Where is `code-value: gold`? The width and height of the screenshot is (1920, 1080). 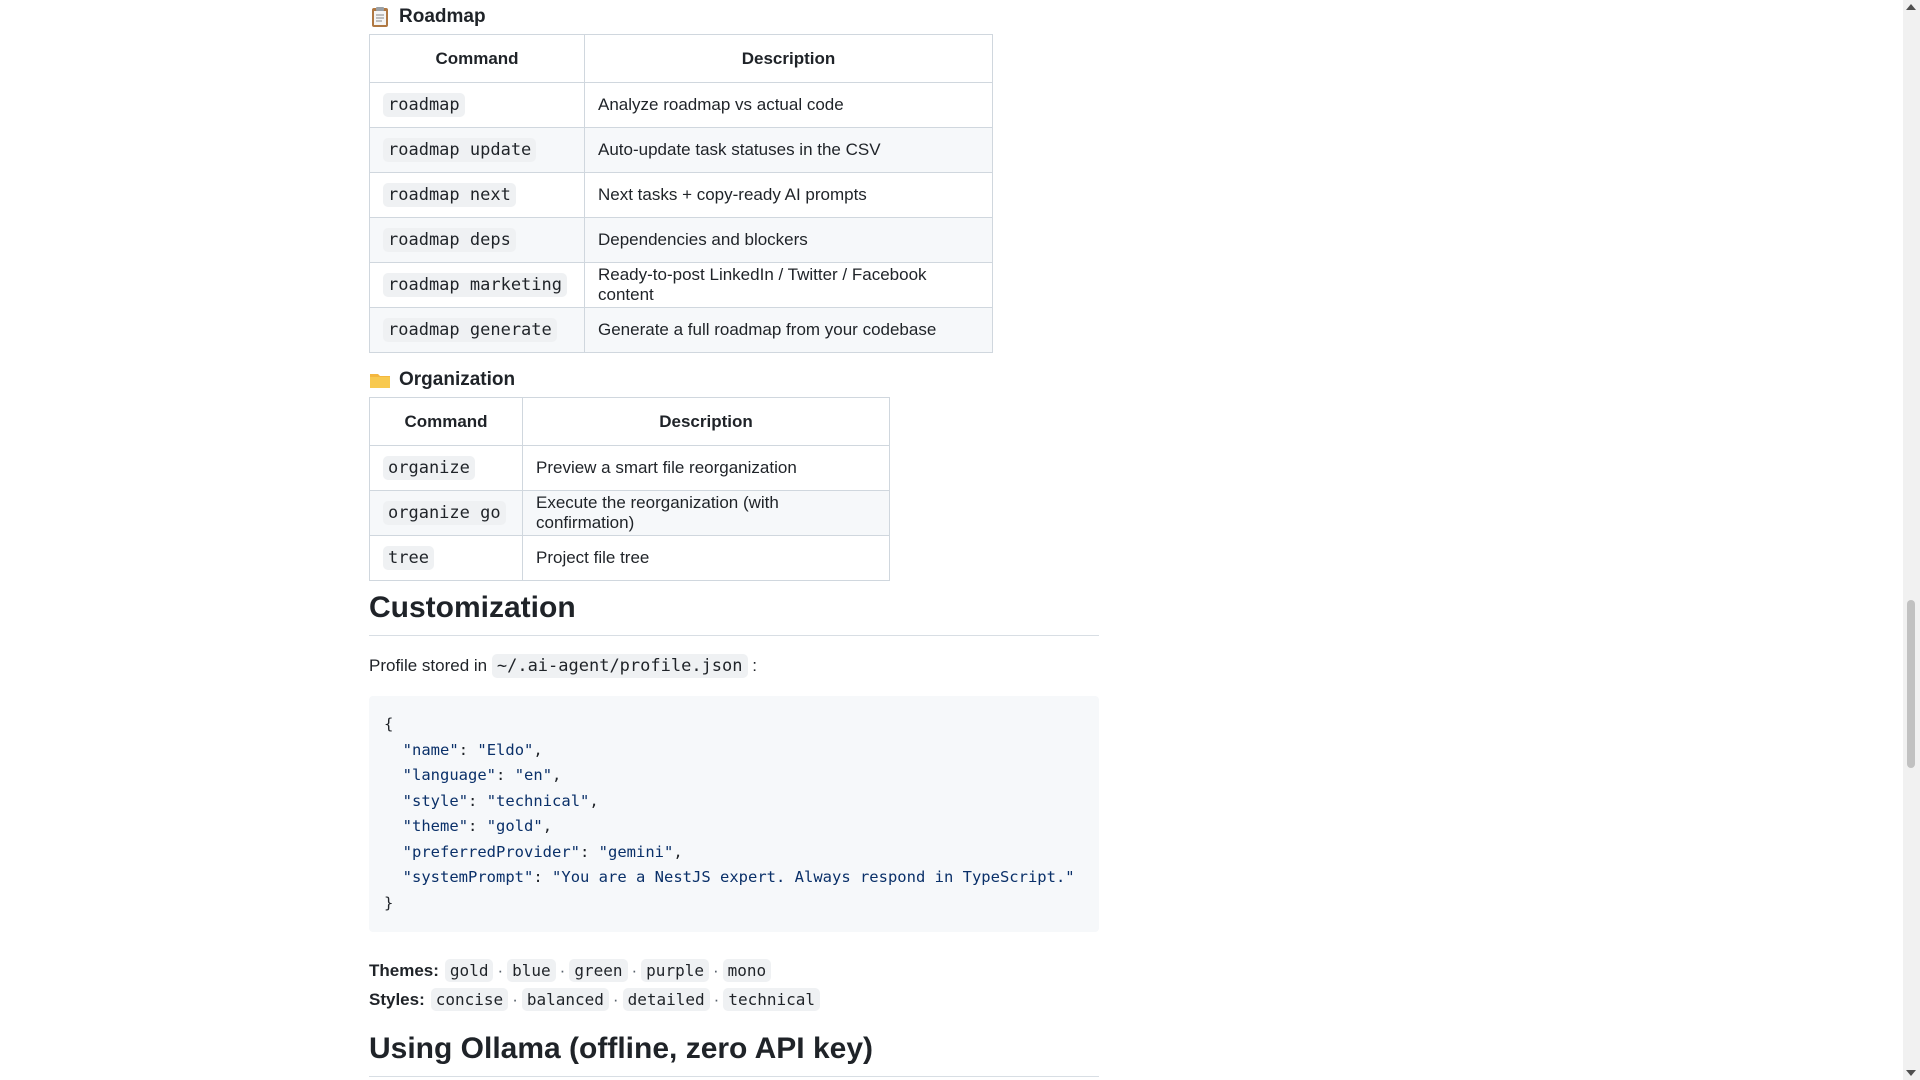
code-value: gold is located at coordinates (515, 826).